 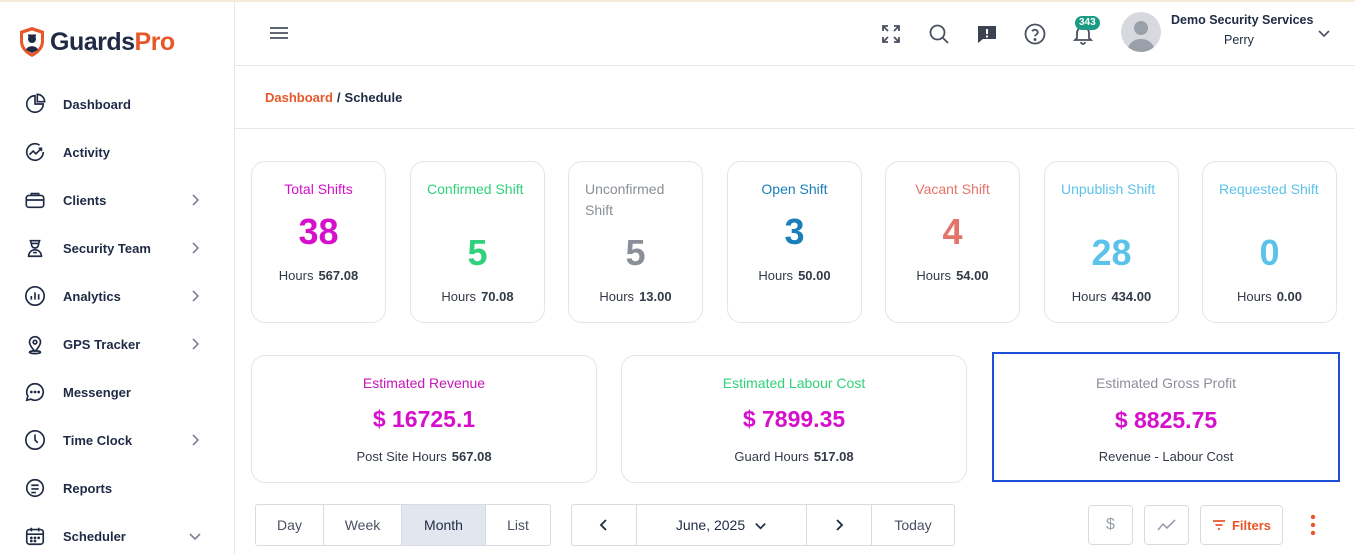 What do you see at coordinates (518, 525) in the screenshot?
I see `view-list-button: List` at bounding box center [518, 525].